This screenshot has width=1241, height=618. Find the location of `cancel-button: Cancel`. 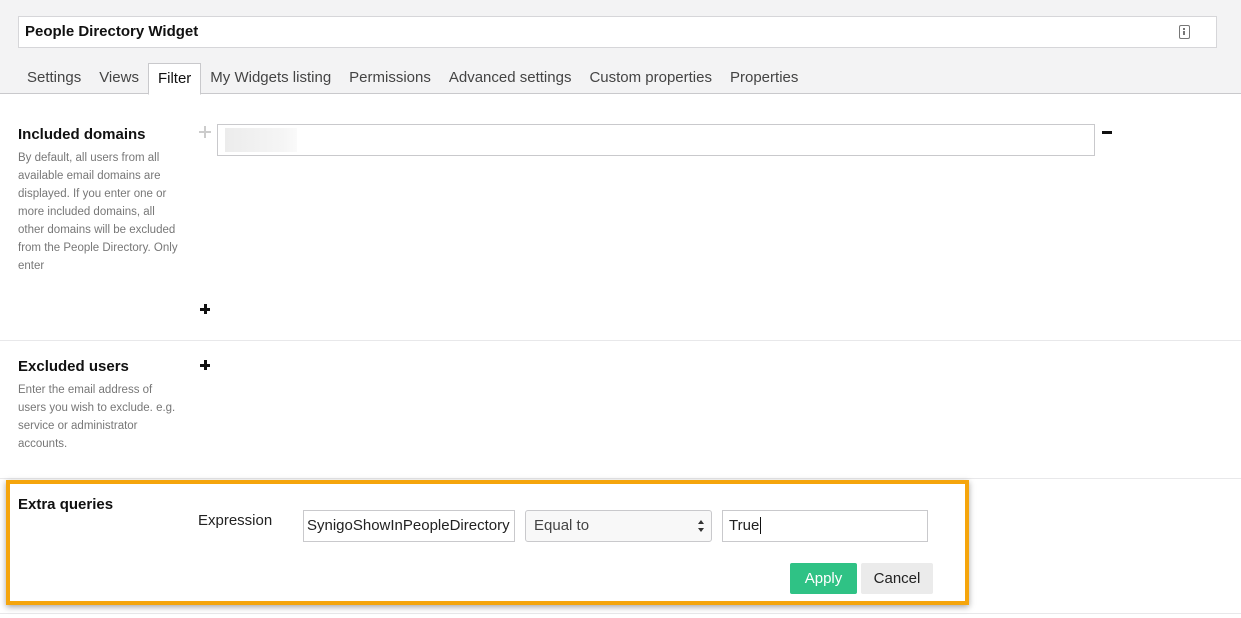

cancel-button: Cancel is located at coordinates (897, 578).